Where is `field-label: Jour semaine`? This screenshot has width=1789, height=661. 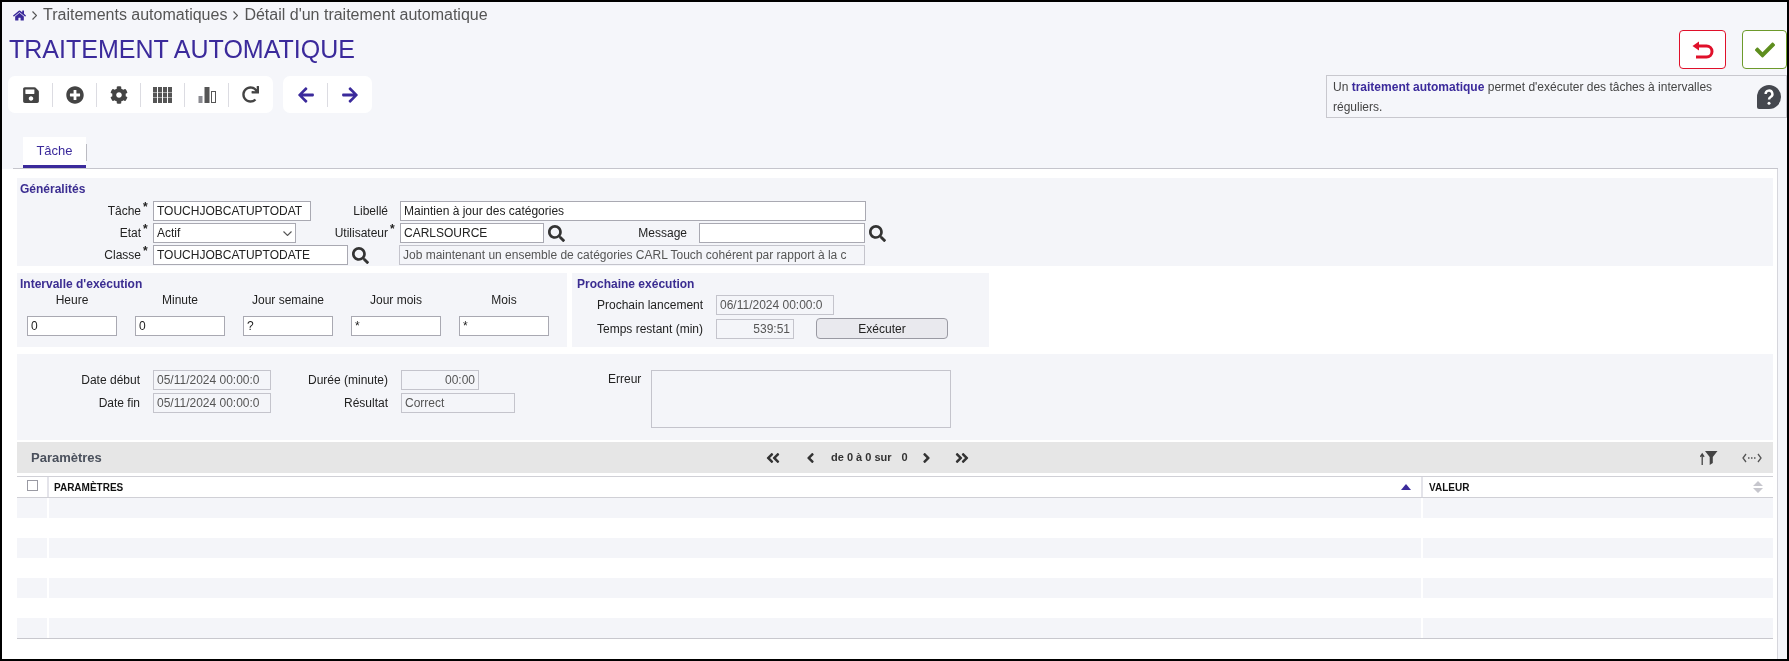 field-label: Jour semaine is located at coordinates (287, 300).